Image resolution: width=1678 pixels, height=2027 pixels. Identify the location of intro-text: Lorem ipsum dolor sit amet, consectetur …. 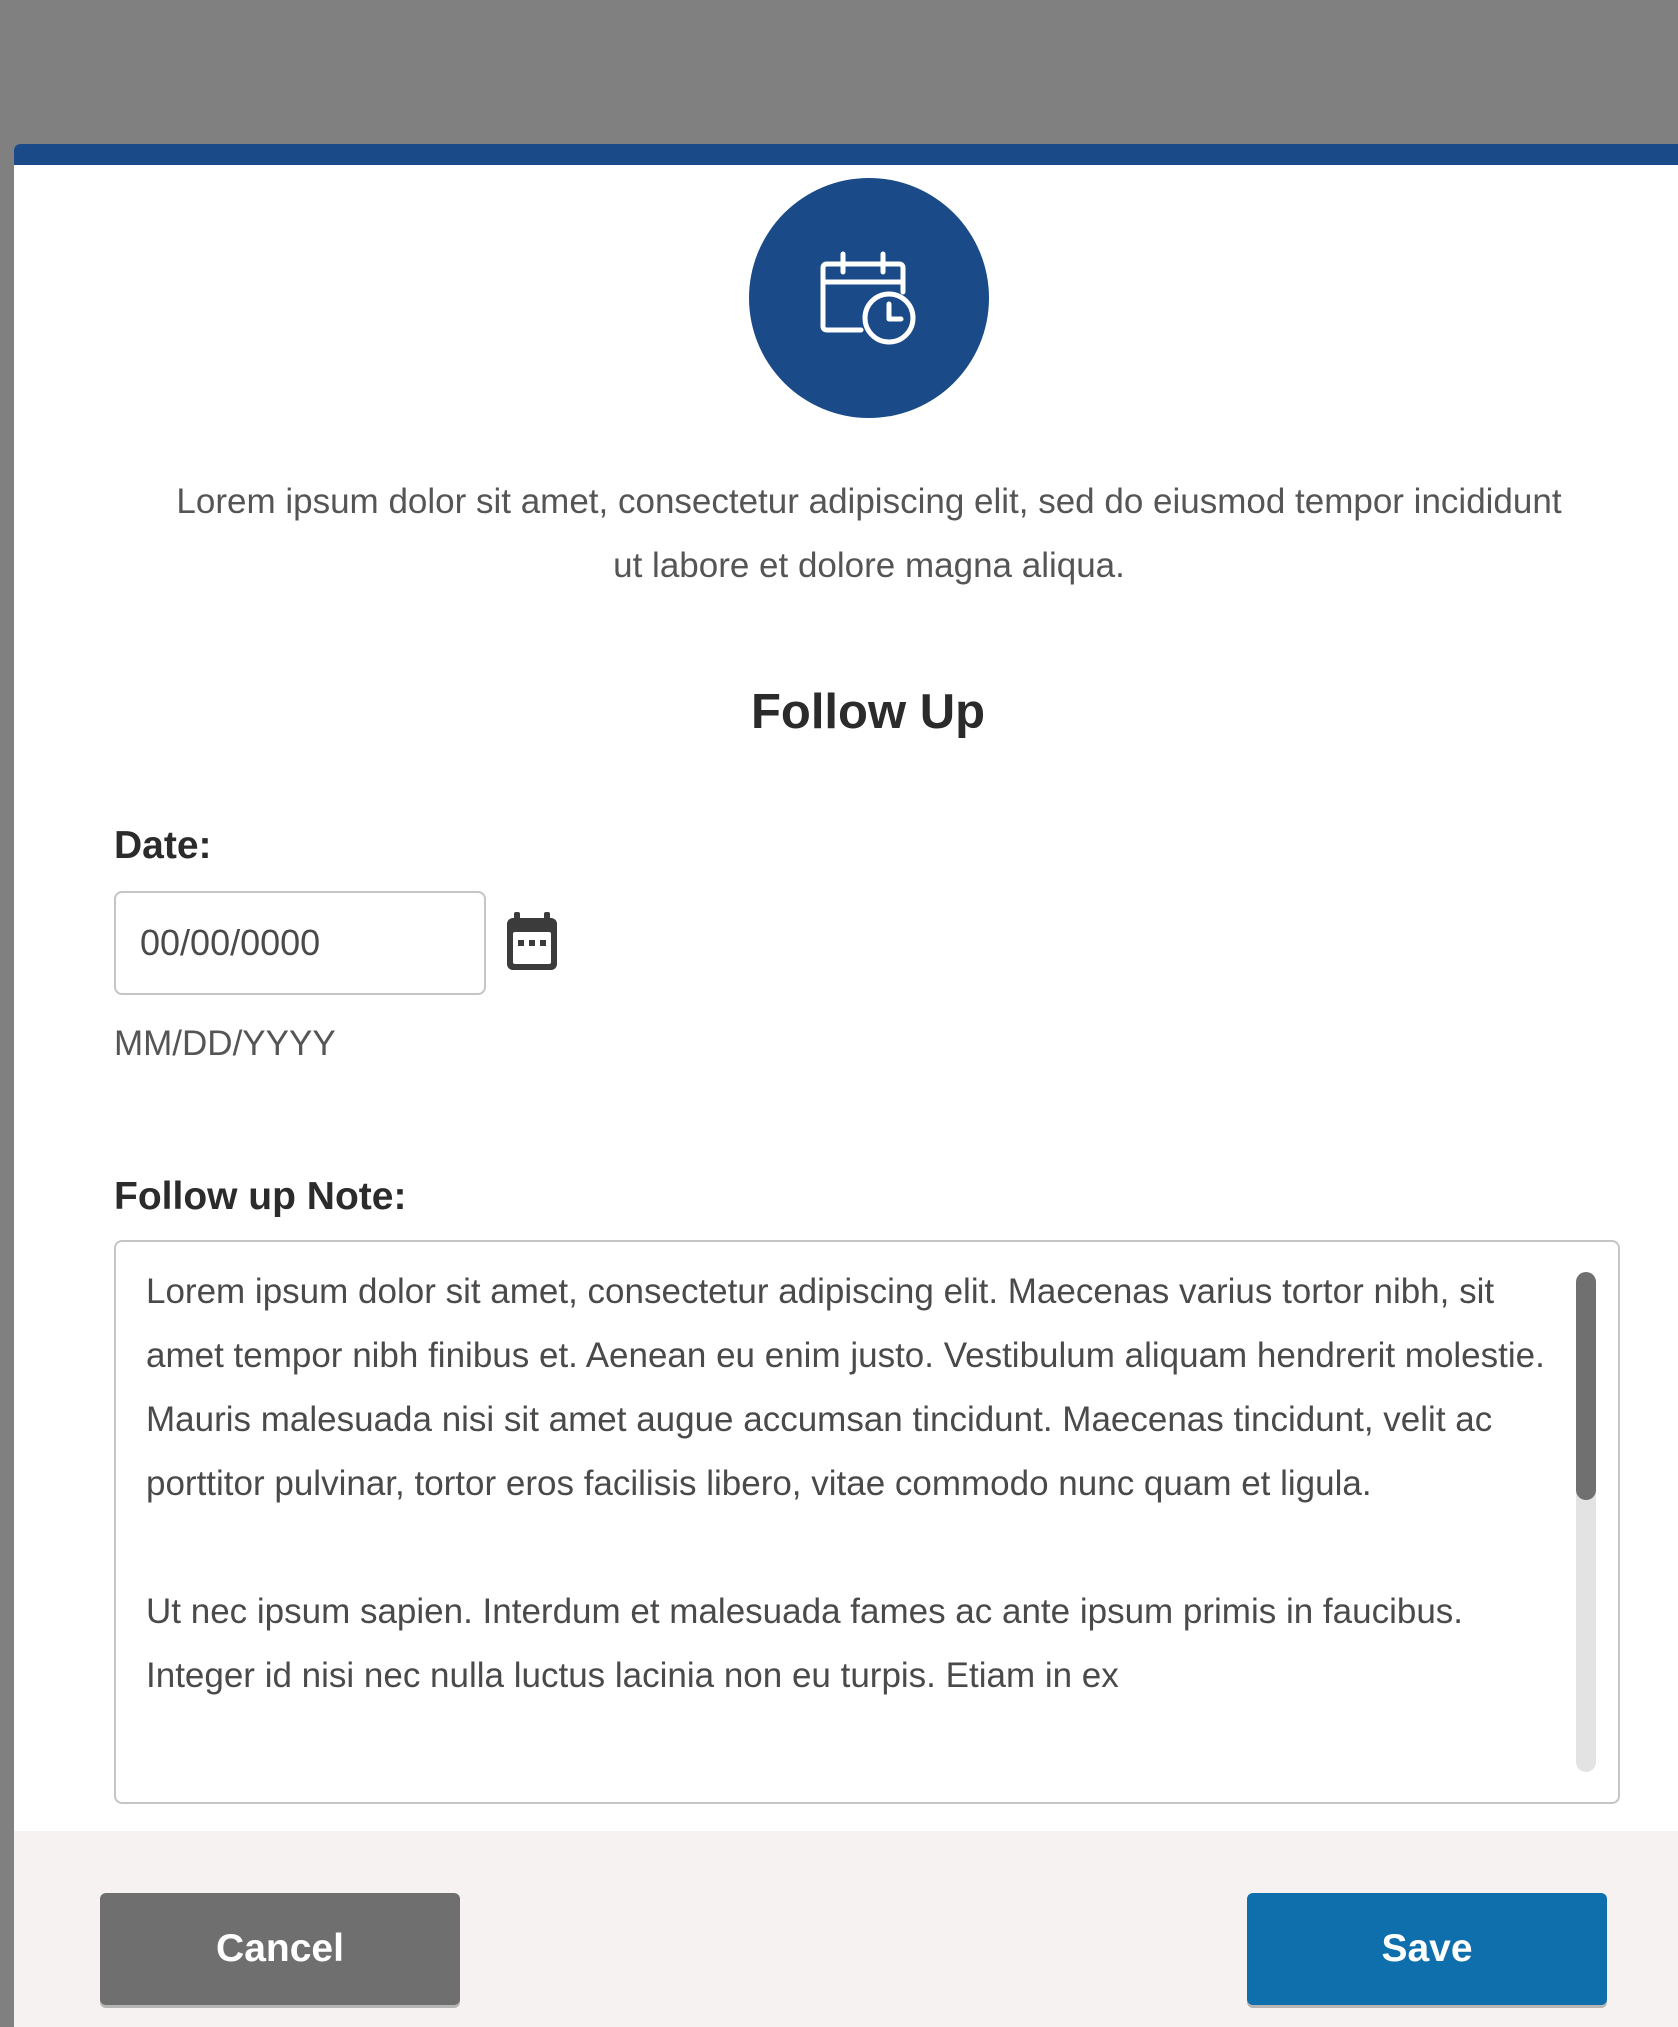
(869, 533).